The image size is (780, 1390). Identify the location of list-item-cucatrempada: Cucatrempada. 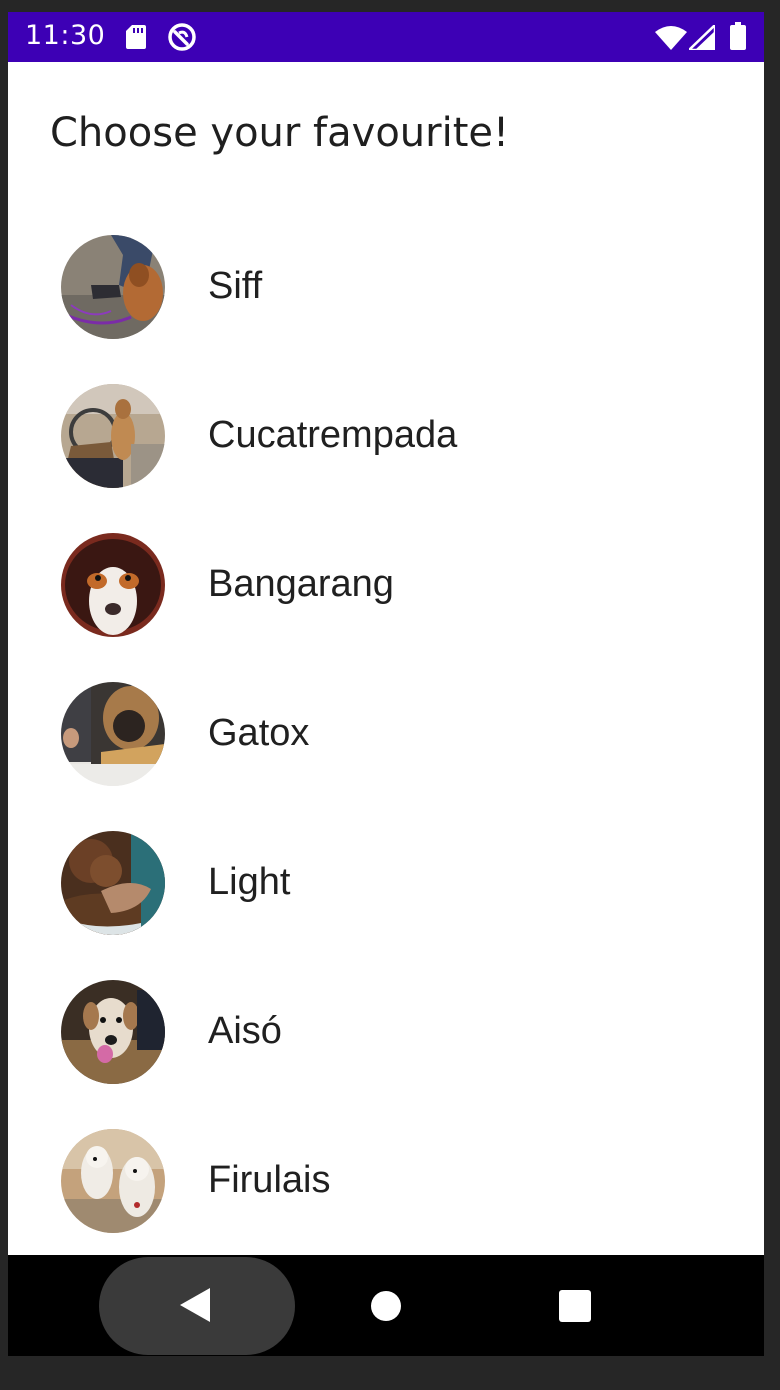
(386, 444).